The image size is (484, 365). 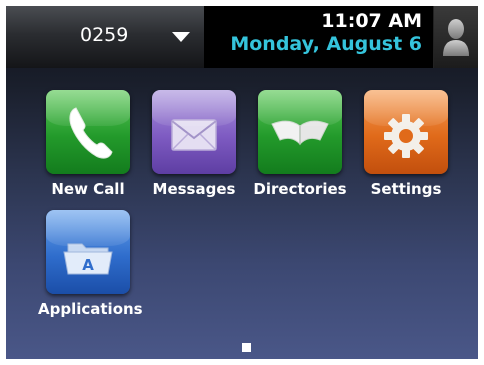 I want to click on new-call-label: New Call, so click(x=88, y=189).